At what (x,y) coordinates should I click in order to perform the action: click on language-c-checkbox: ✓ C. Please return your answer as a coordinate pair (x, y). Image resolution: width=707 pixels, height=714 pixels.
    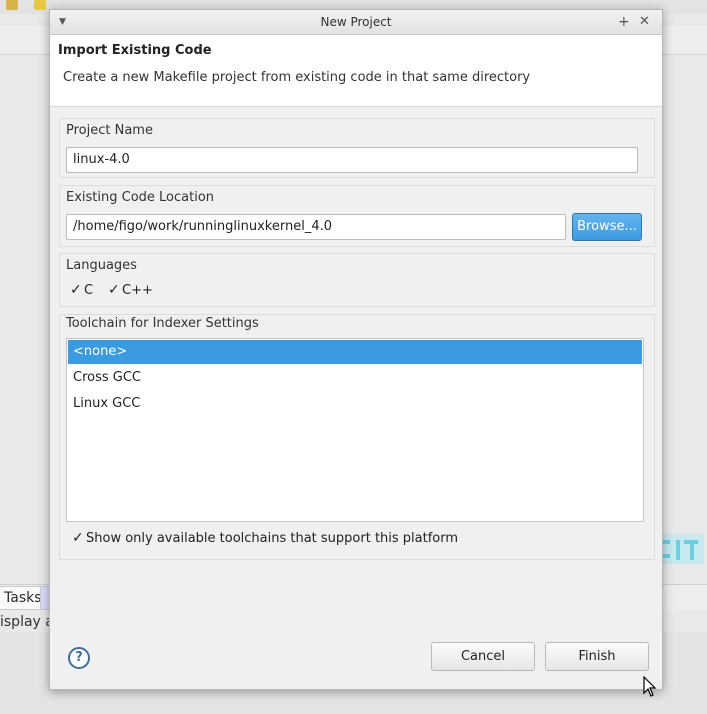
    Looking at the image, I should click on (81, 290).